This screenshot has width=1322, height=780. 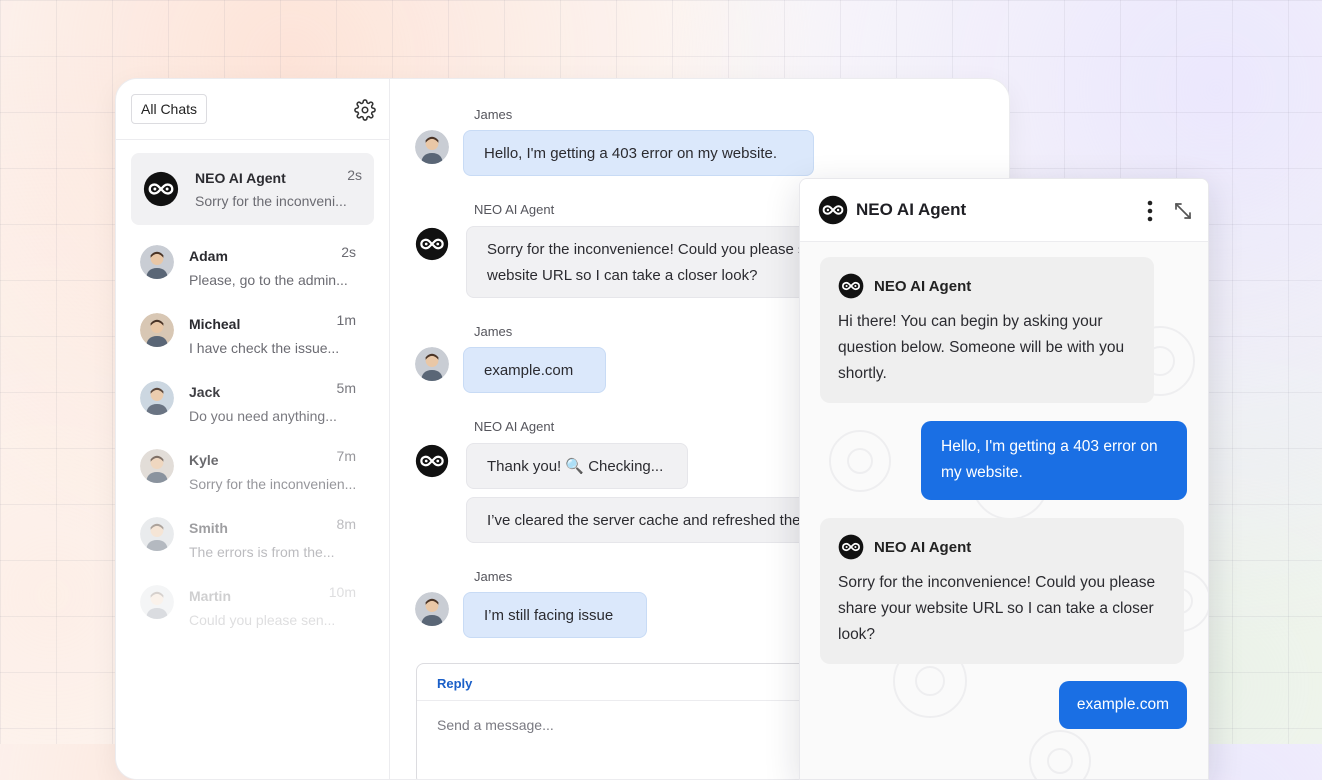 I want to click on widget-header: NEO AI Agent, so click(x=1004, y=210).